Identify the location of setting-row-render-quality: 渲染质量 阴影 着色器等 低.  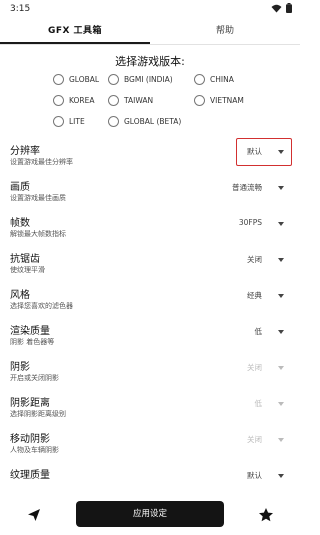
(151, 342).